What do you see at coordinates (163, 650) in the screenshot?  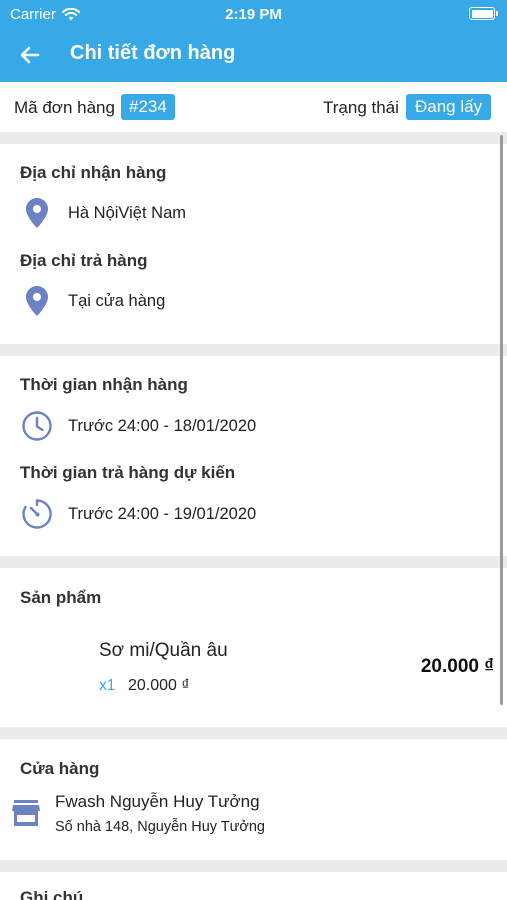 I see `product-name: Sơ mi/Quần âu` at bounding box center [163, 650].